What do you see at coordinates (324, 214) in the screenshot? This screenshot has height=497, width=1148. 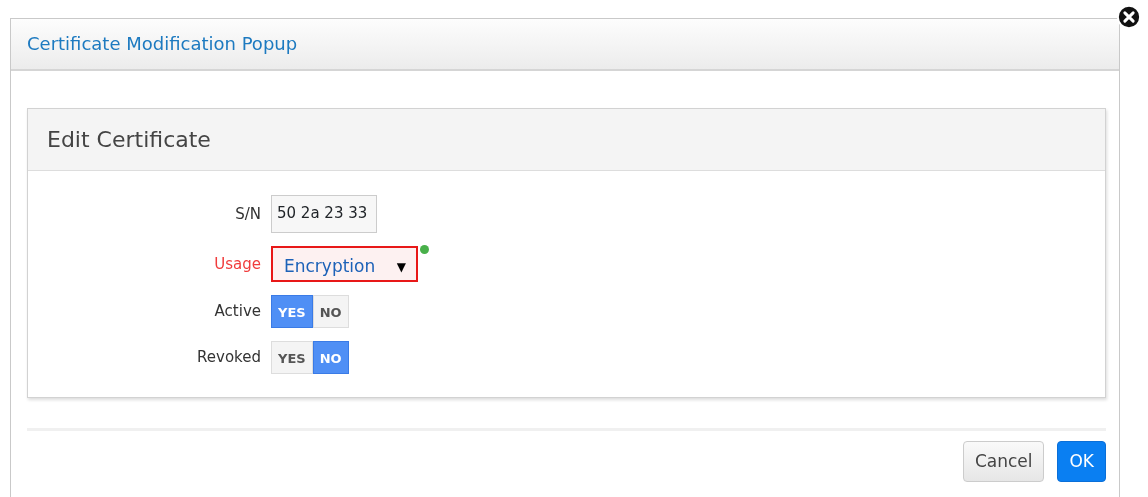 I see `text-field: 50 2a 23 33` at bounding box center [324, 214].